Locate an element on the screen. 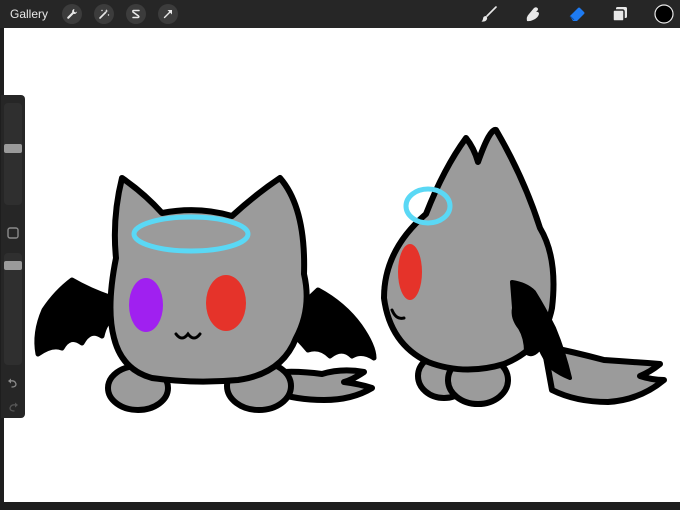 Image resolution: width=680 pixels, height=510 pixels. left-body is located at coordinates (208, 280).